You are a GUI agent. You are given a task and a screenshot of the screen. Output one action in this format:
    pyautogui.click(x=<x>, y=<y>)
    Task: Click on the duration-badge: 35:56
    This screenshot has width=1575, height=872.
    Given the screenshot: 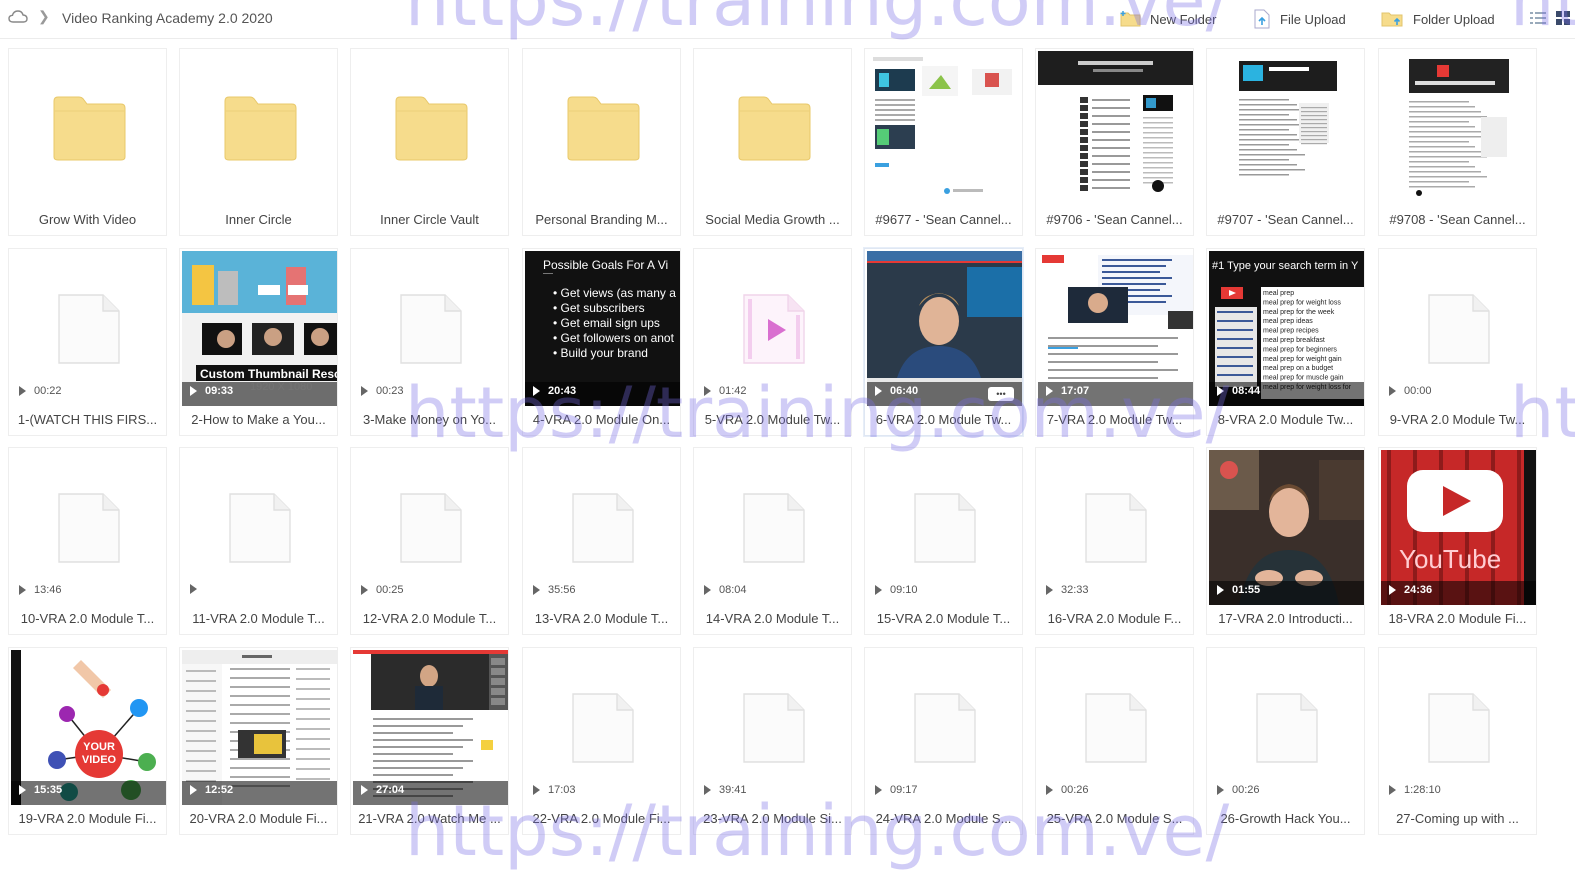 What is the action you would take?
    pyautogui.click(x=554, y=590)
    